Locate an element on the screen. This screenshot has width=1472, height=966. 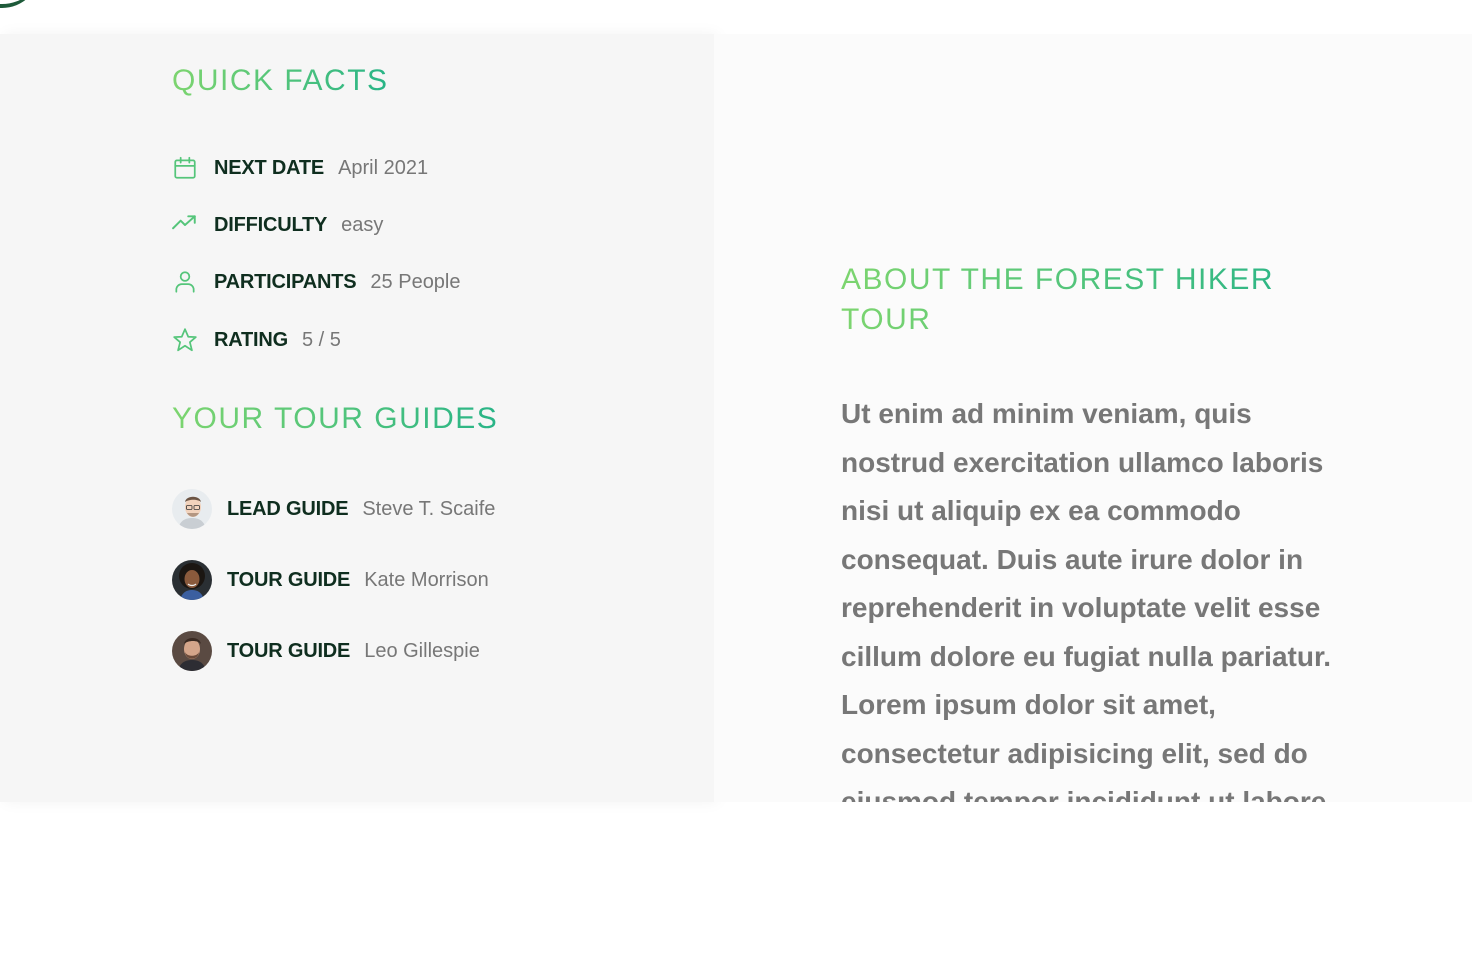
fact-label: Next date is located at coordinates (269, 167).